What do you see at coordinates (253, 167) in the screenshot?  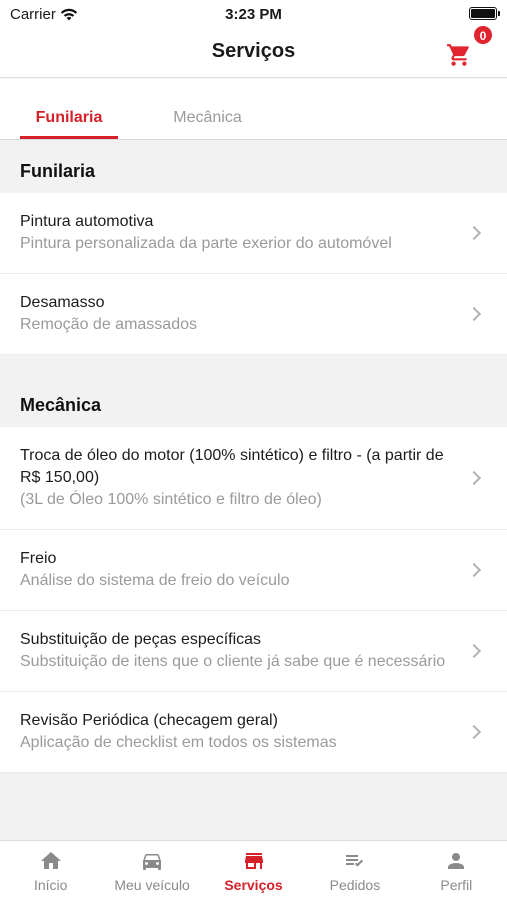 I see `section-title: Funilaria` at bounding box center [253, 167].